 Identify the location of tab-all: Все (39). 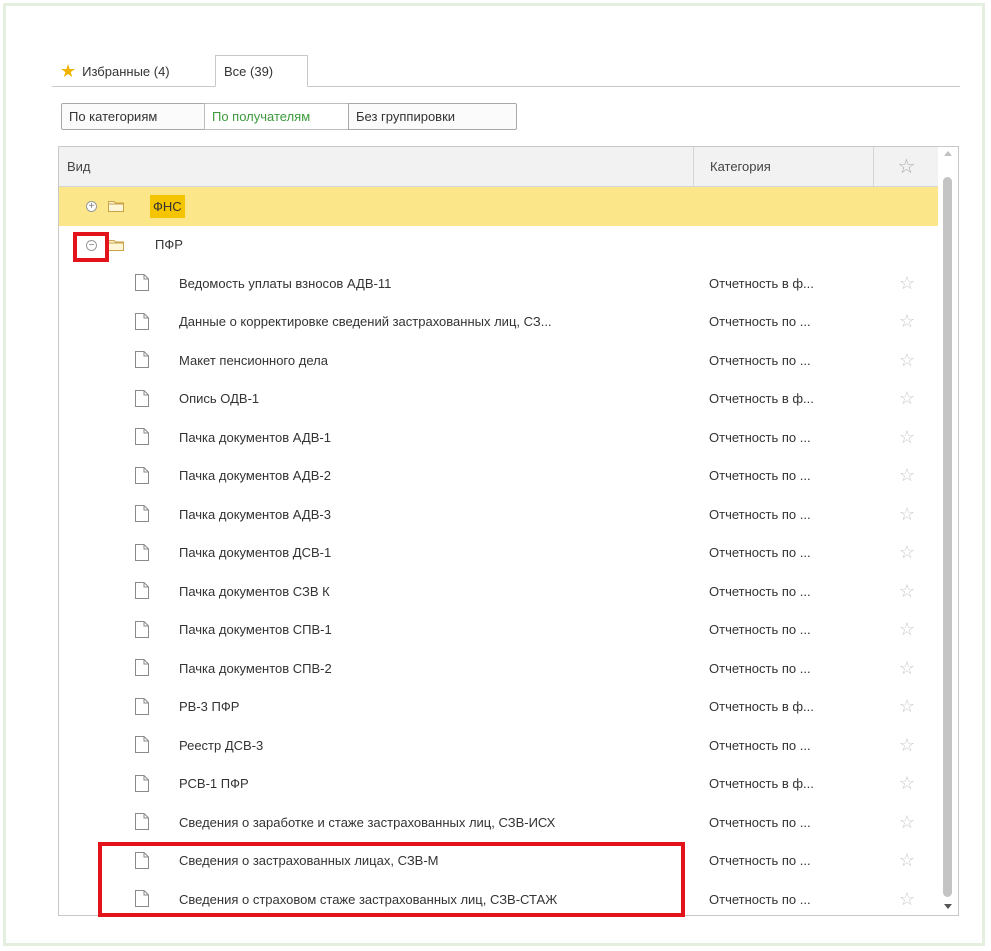
(261, 71).